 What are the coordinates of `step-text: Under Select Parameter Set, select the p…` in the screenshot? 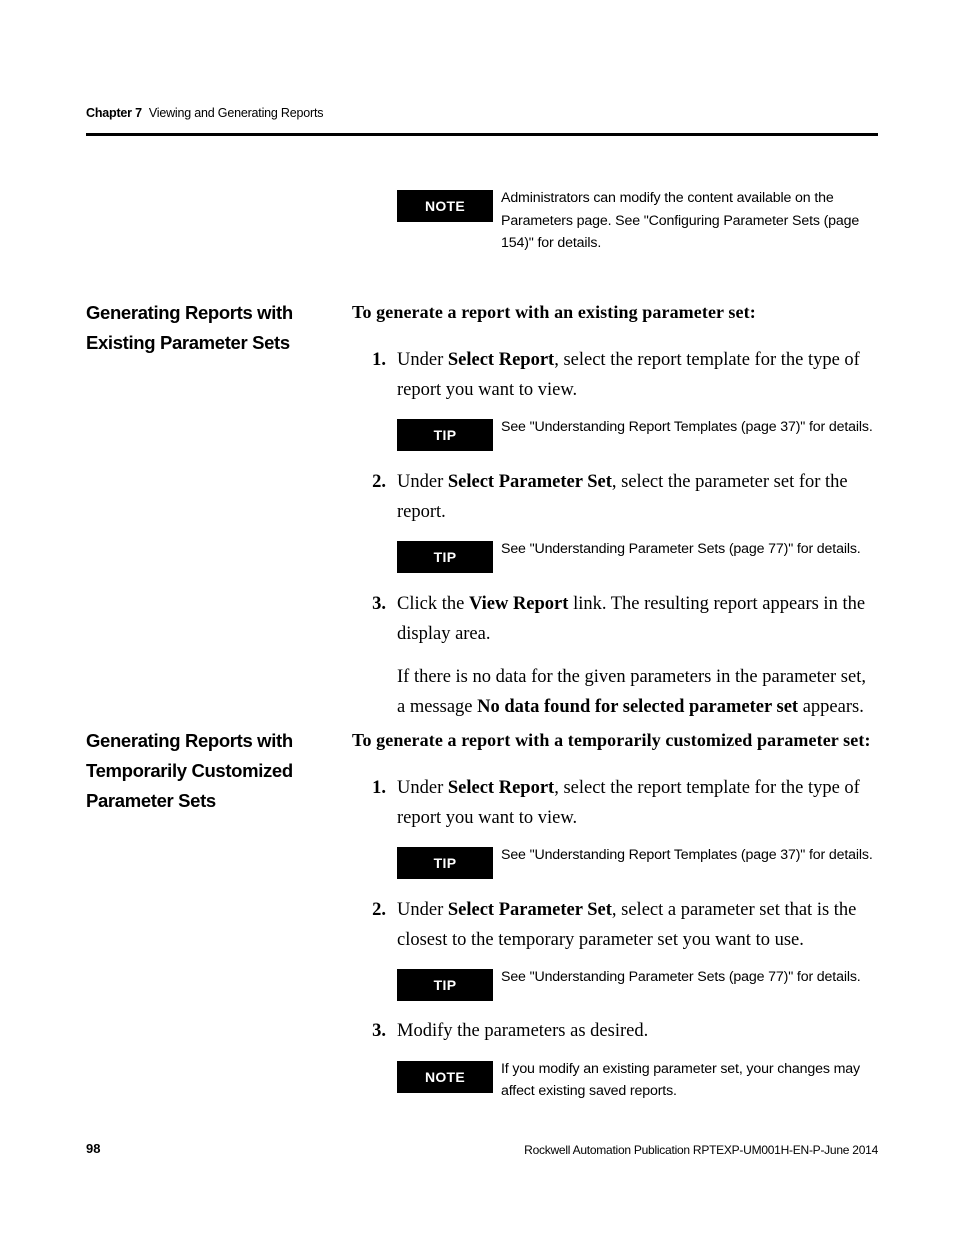 It's located at (637, 497).